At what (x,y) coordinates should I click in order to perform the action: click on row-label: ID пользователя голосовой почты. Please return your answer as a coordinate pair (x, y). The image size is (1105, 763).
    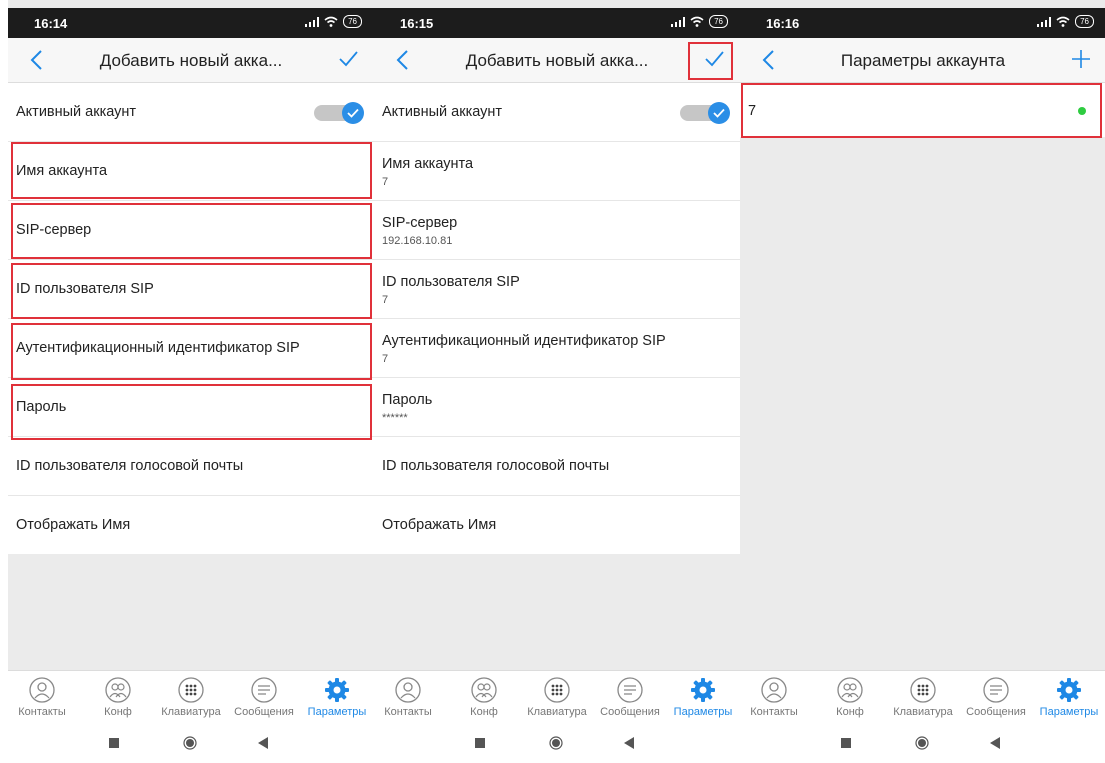
    Looking at the image, I should click on (130, 466).